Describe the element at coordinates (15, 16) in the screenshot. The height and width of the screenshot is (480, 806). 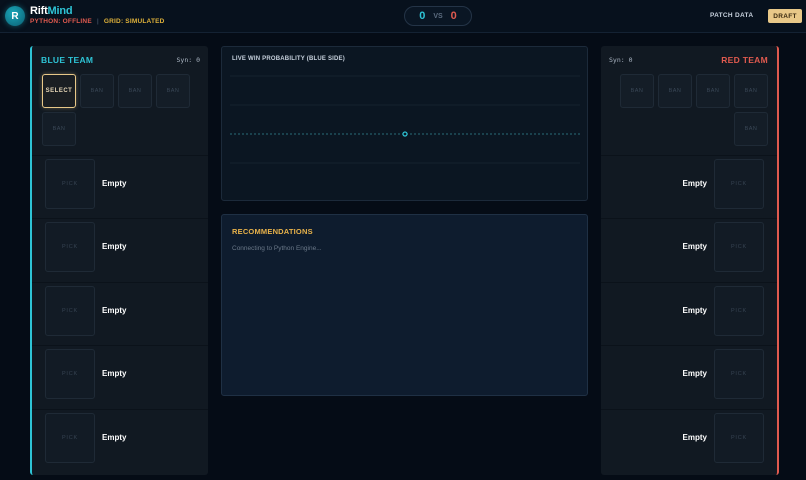
I see `app-logo-icon: R` at that location.